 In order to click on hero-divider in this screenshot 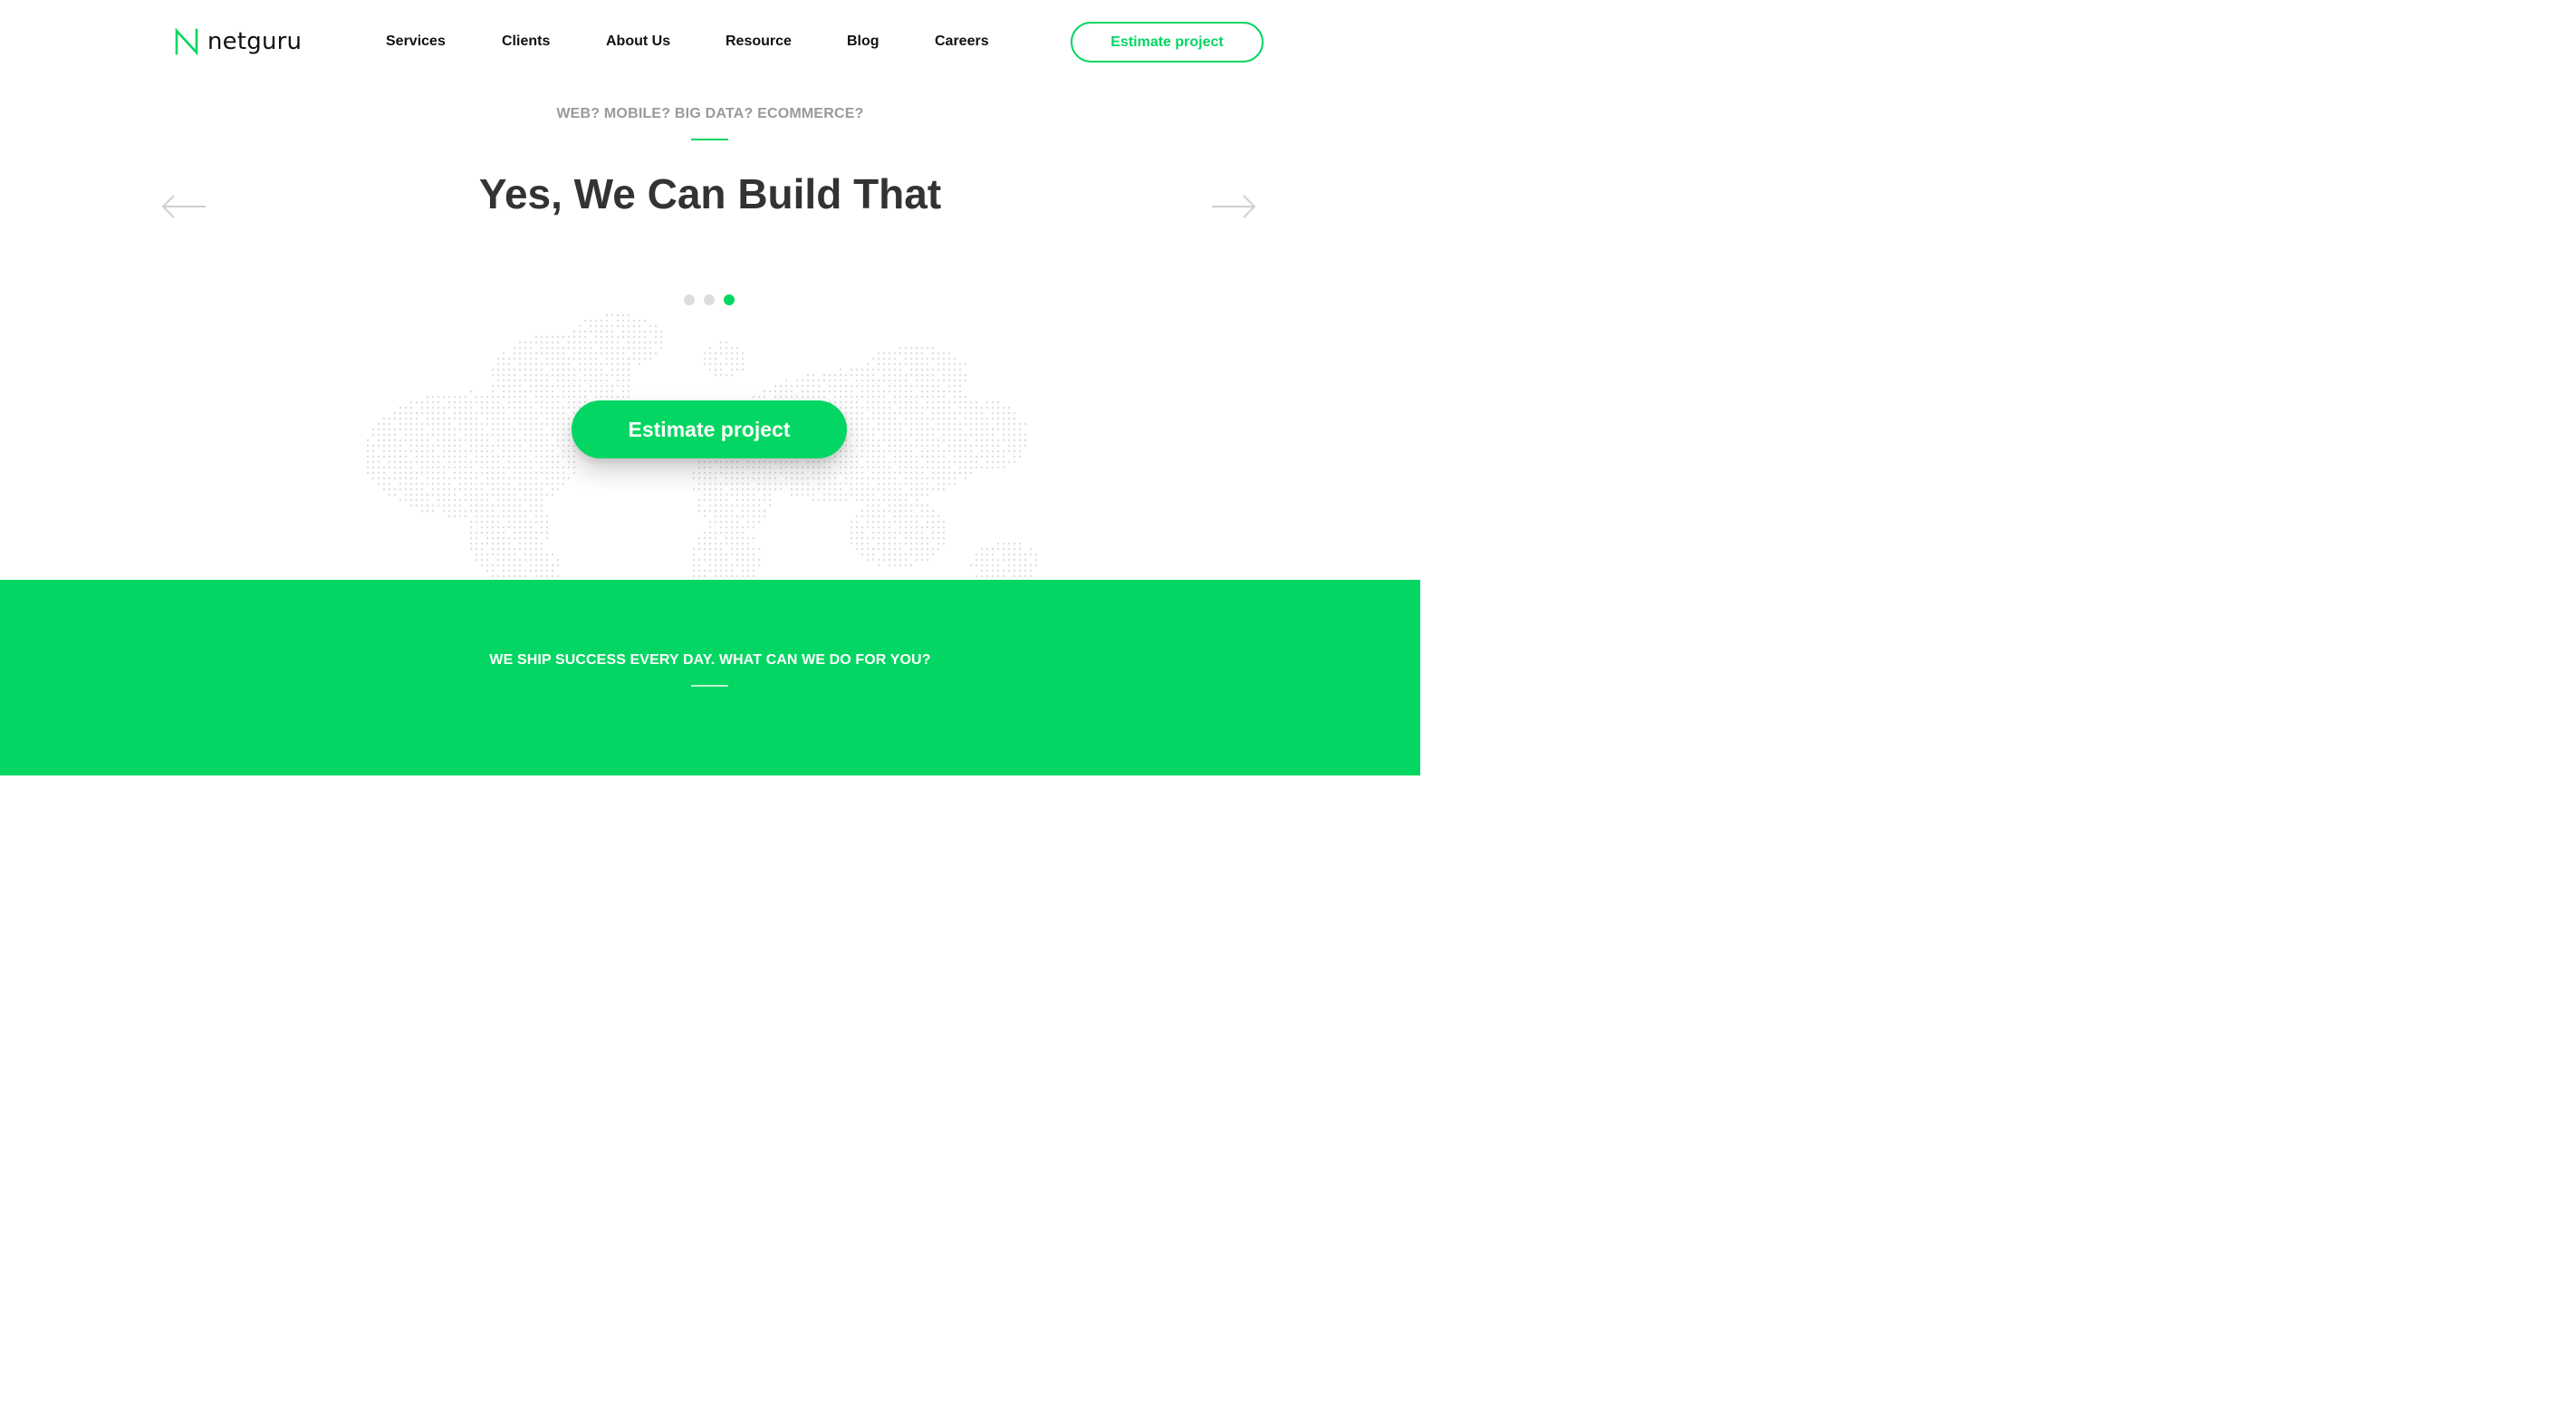, I will do `click(709, 139)`.